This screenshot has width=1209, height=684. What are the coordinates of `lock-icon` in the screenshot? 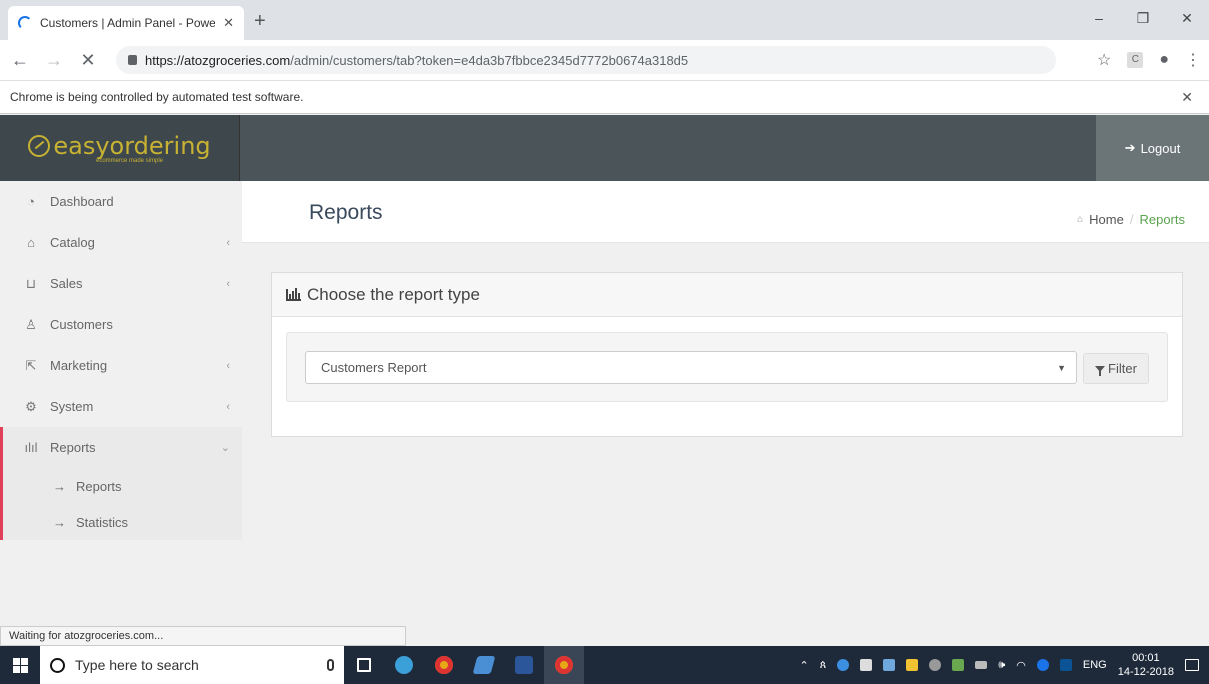 It's located at (132, 60).